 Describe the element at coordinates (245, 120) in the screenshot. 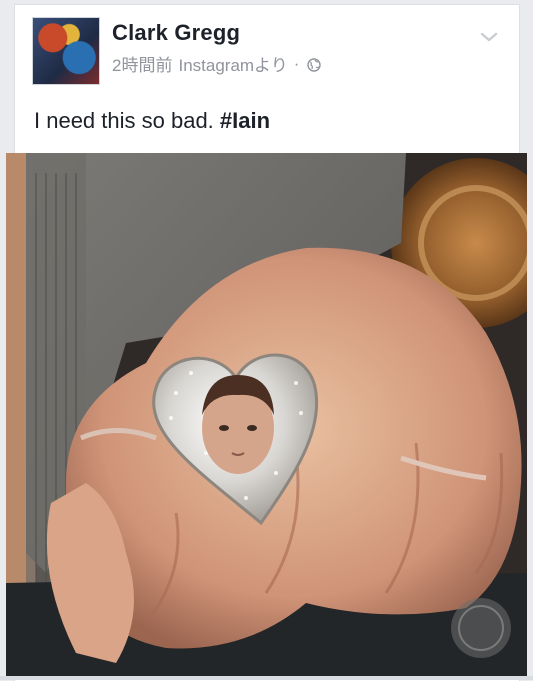

I see `hashtag-link: #Iain` at that location.